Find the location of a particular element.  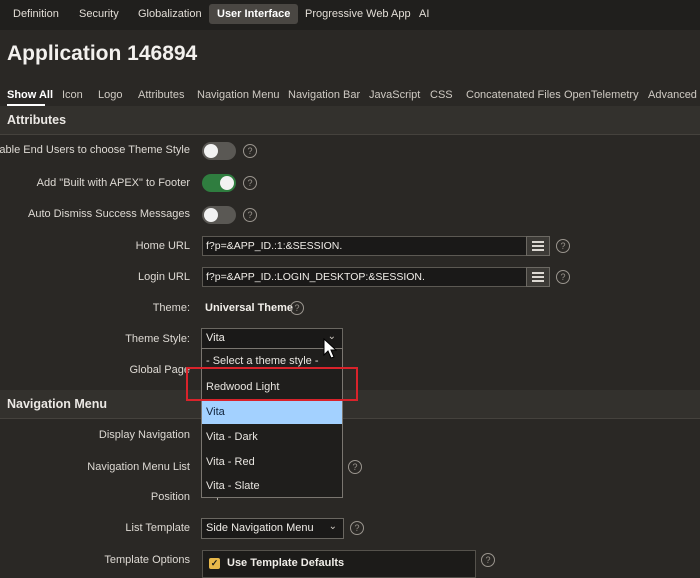

use-template-defaults-checkbox: ✓ is located at coordinates (214, 563).